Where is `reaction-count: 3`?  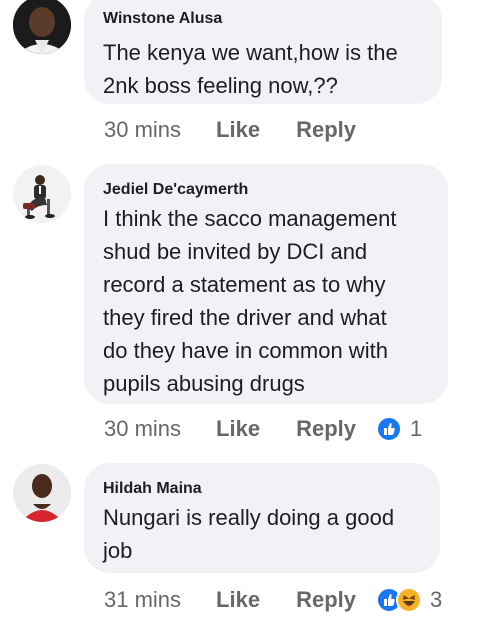 reaction-count: 3 is located at coordinates (436, 599).